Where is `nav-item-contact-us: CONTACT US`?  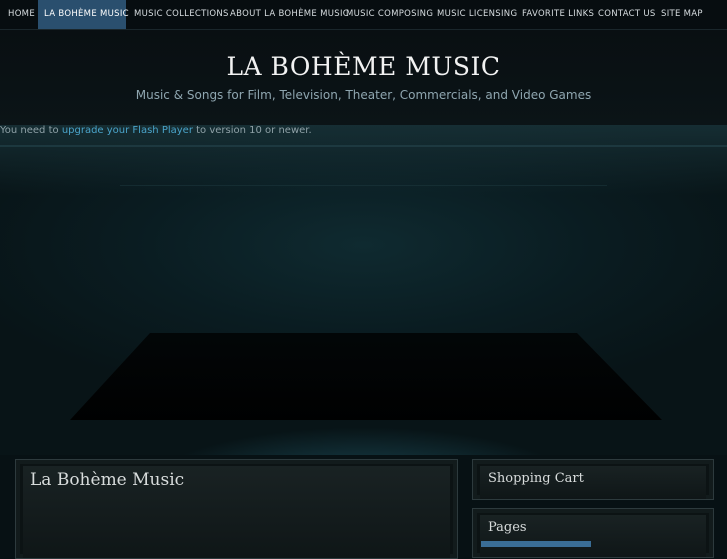
nav-item-contact-us: CONTACT US is located at coordinates (623, 14).